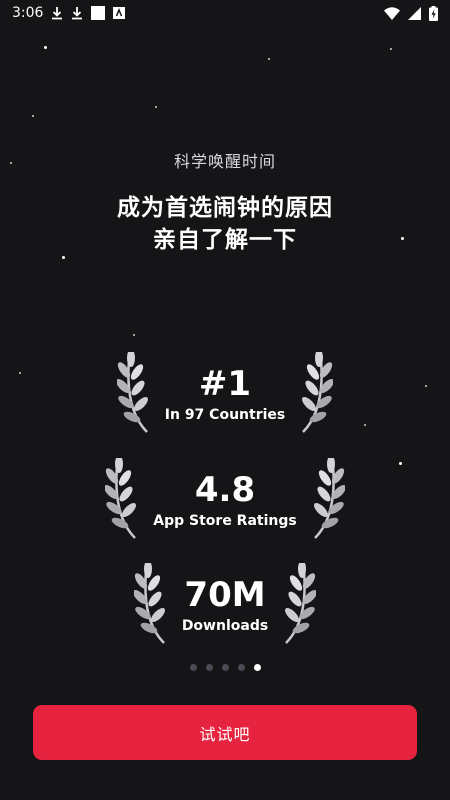 Image resolution: width=450 pixels, height=800 pixels. What do you see at coordinates (225, 383) in the screenshot?
I see `award-value: #1` at bounding box center [225, 383].